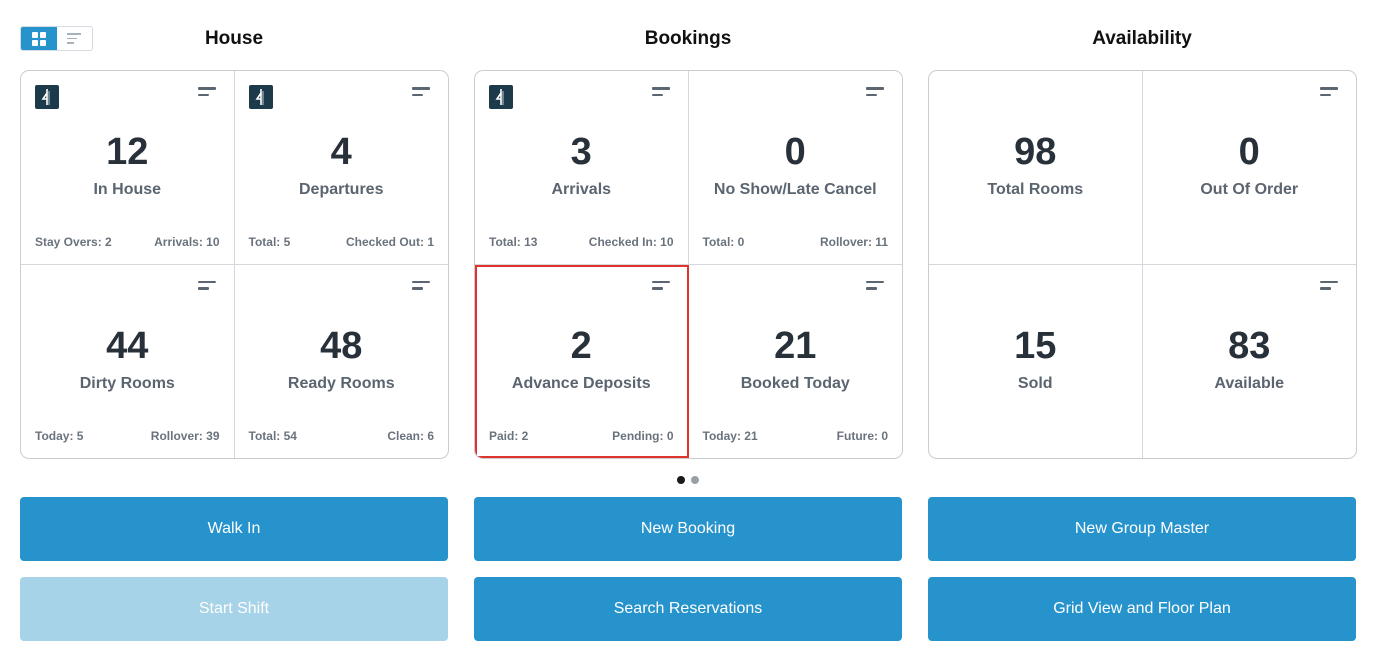  What do you see at coordinates (234, 529) in the screenshot?
I see `walk-in-button: Walk In` at bounding box center [234, 529].